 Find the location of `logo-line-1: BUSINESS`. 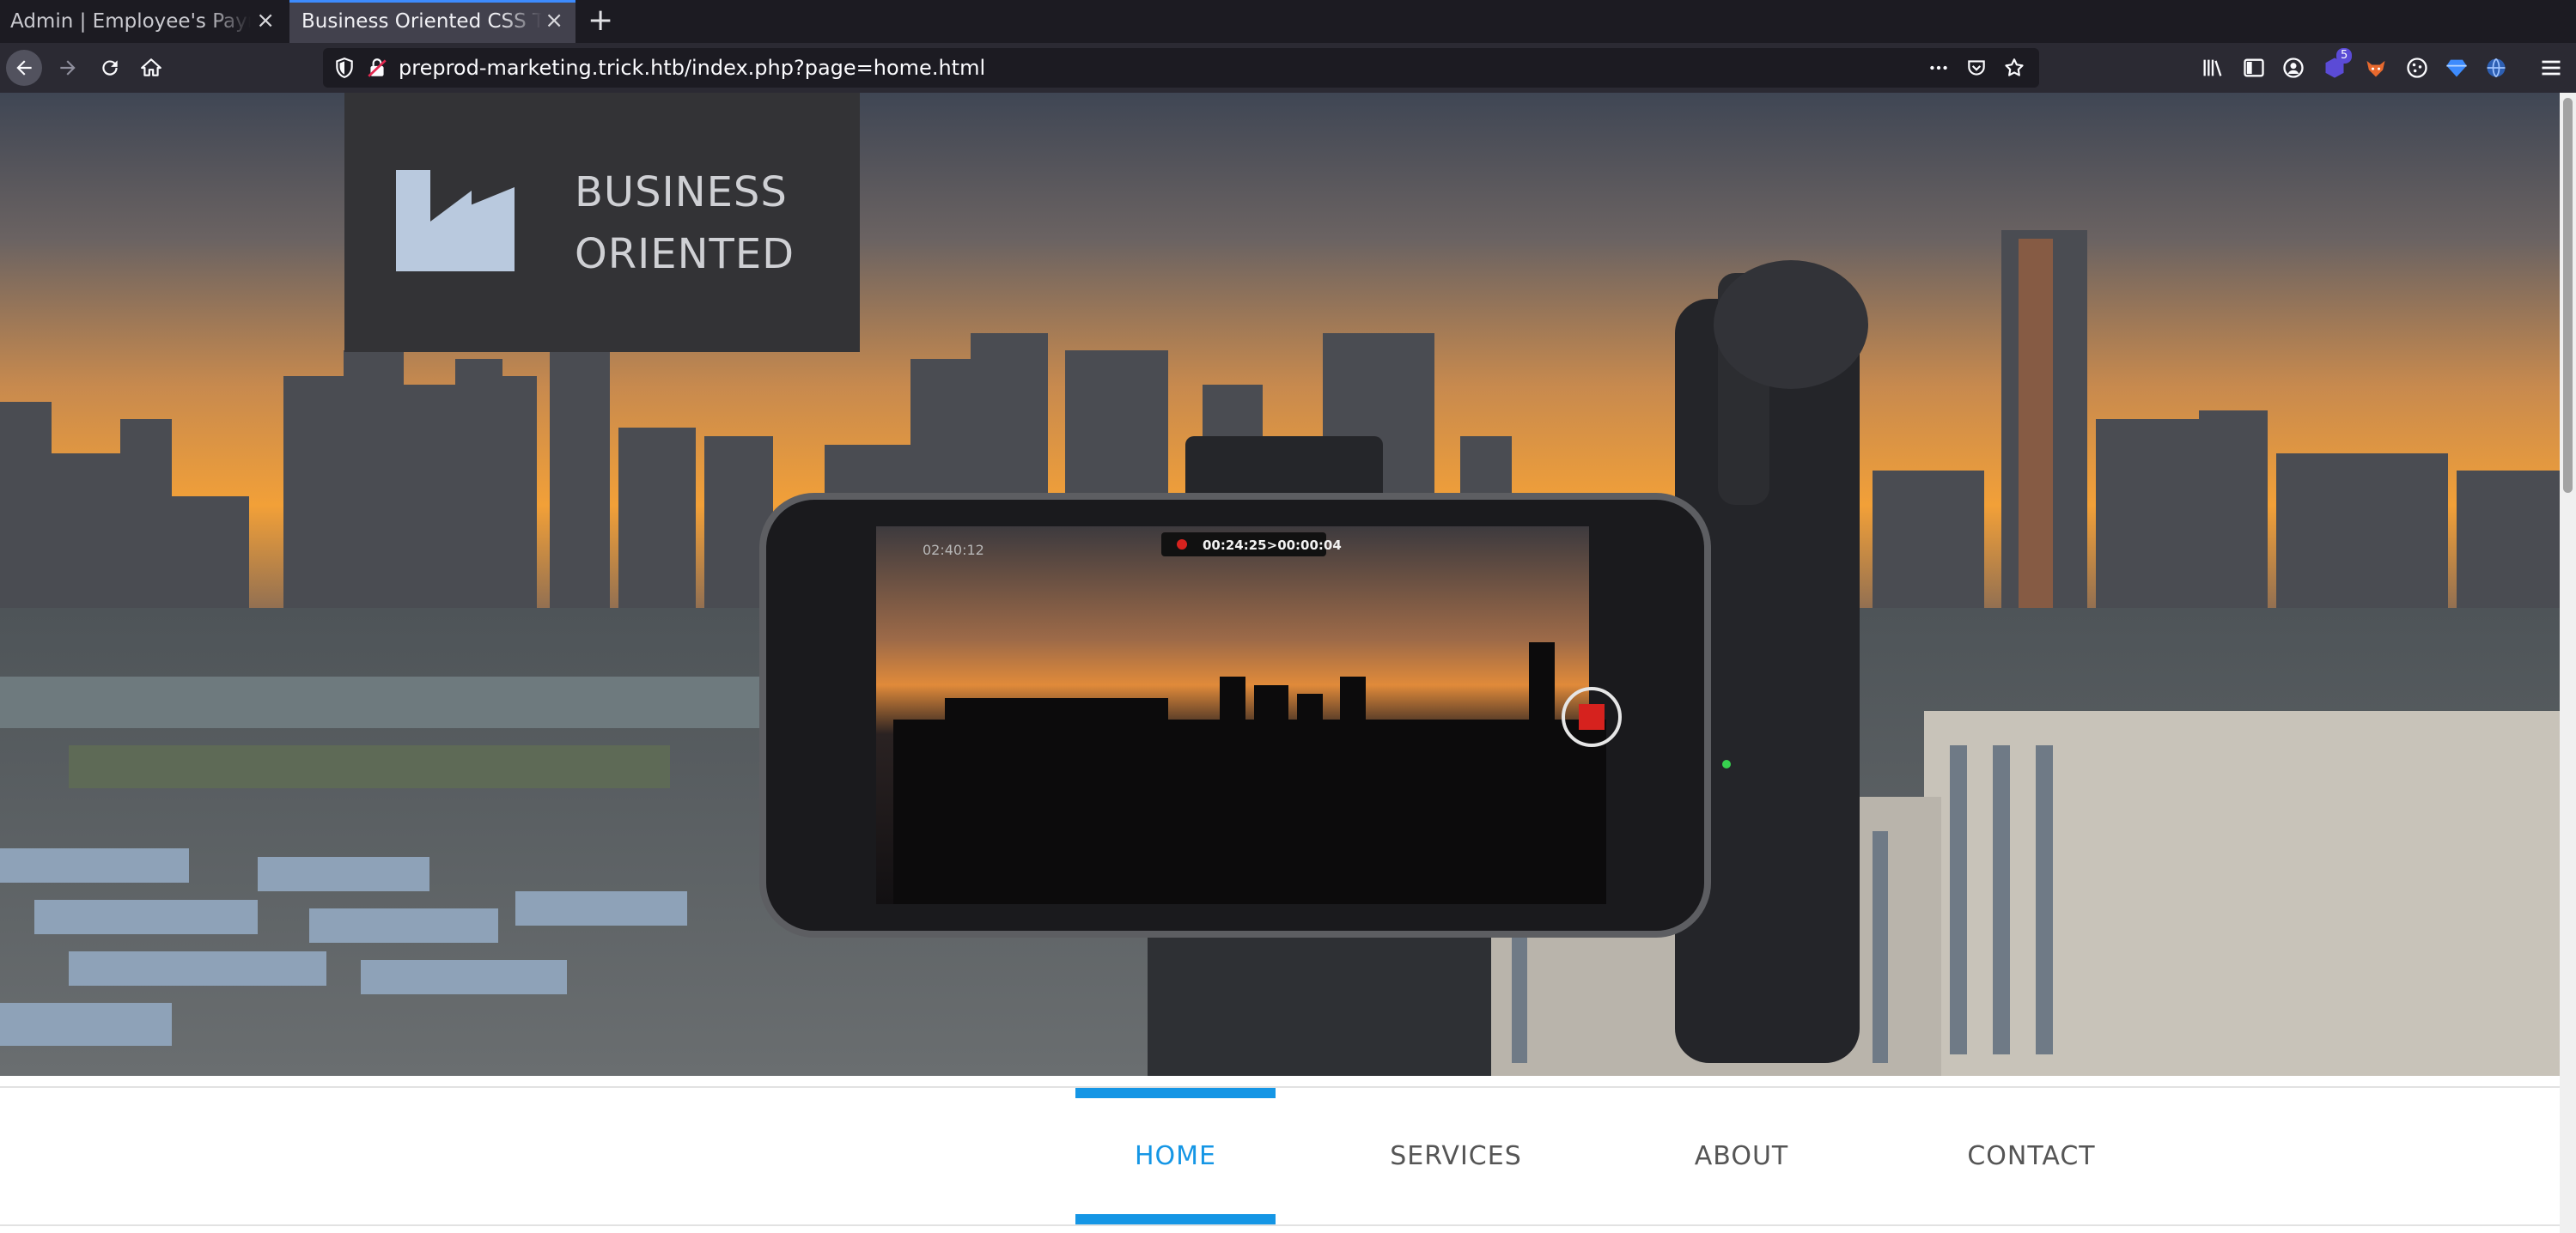

logo-line-1: BUSINESS is located at coordinates (681, 192).